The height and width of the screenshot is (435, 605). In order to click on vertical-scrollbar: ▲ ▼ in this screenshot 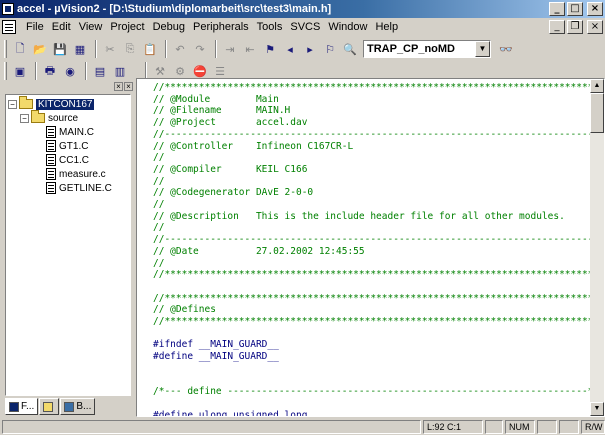, I will do `click(597, 247)`.